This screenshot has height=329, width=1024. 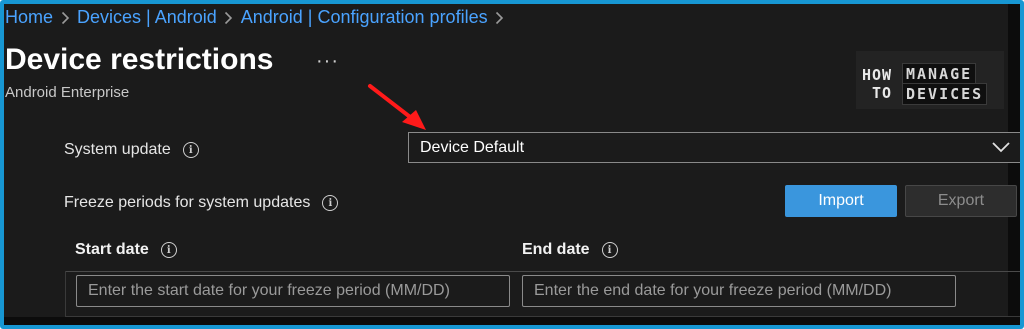 What do you see at coordinates (739, 291) in the screenshot?
I see `end-date-input` at bounding box center [739, 291].